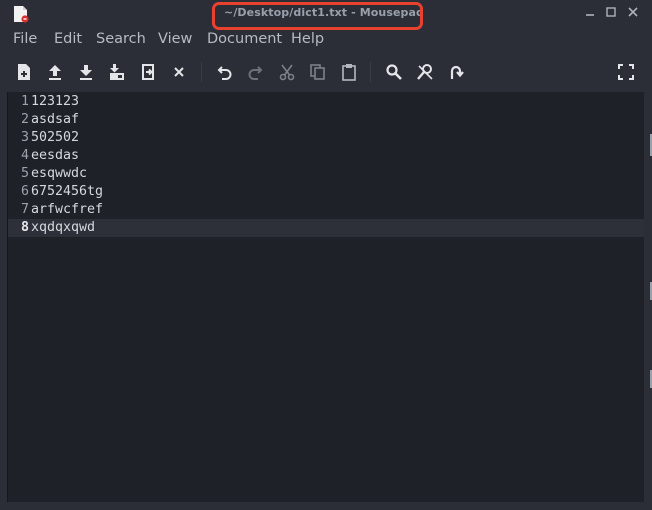  Describe the element at coordinates (148, 72) in the screenshot. I see `reload-icon` at that location.